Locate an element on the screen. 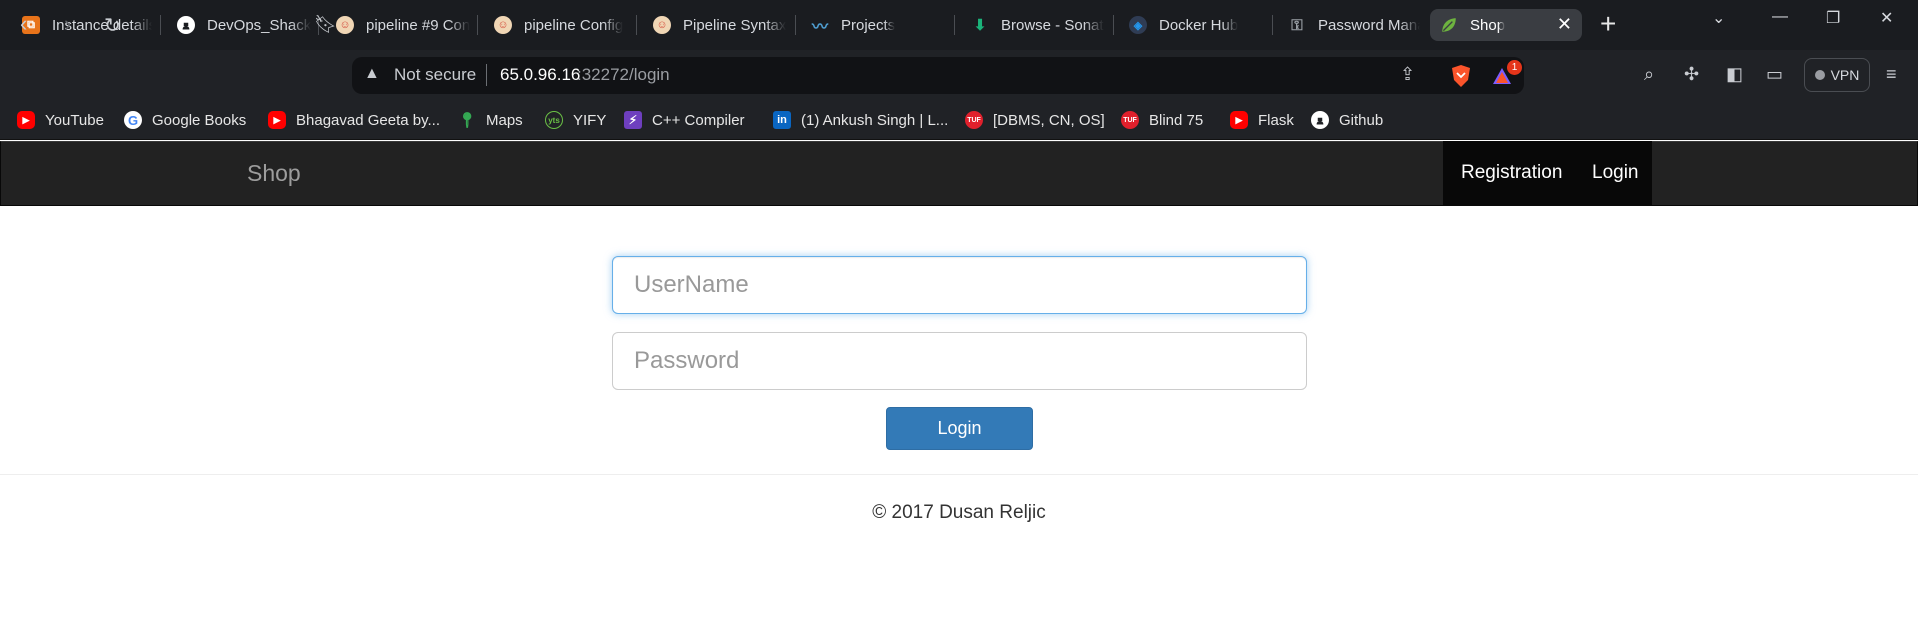 Image resolution: width=1918 pixels, height=637 pixels. tab-title: Pipeline Syntax is located at coordinates (735, 25).